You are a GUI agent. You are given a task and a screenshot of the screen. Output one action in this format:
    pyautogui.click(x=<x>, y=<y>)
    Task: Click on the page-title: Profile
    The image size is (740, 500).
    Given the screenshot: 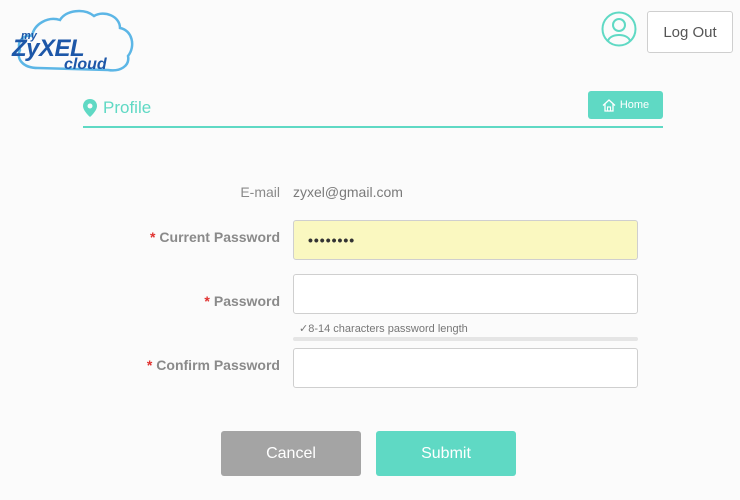 What is the action you would take?
    pyautogui.click(x=127, y=107)
    